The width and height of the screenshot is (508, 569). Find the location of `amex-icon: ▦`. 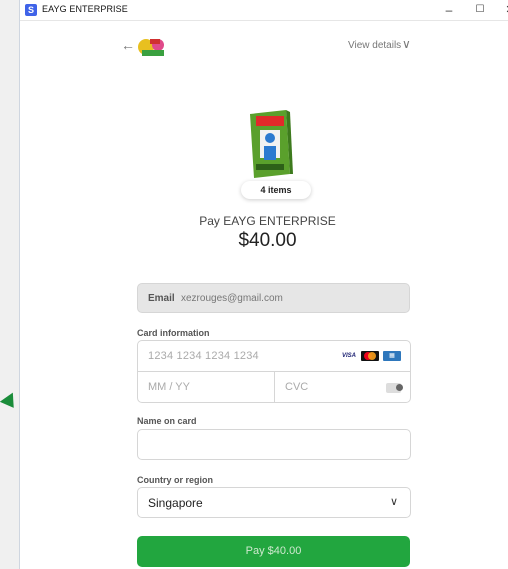

amex-icon: ▦ is located at coordinates (392, 356).